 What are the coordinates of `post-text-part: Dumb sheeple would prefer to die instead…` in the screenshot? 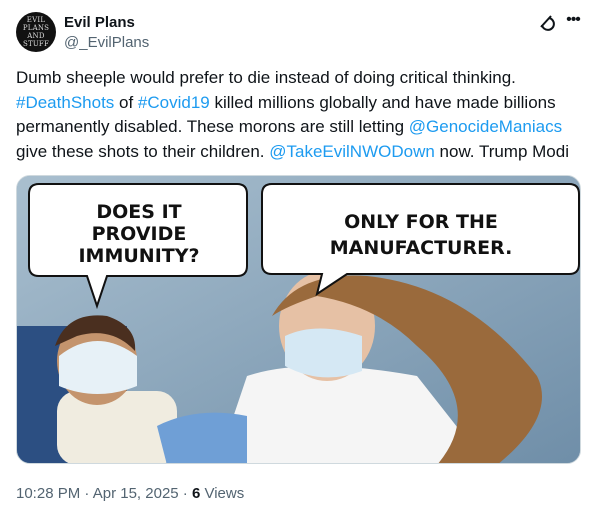 It's located at (266, 77).